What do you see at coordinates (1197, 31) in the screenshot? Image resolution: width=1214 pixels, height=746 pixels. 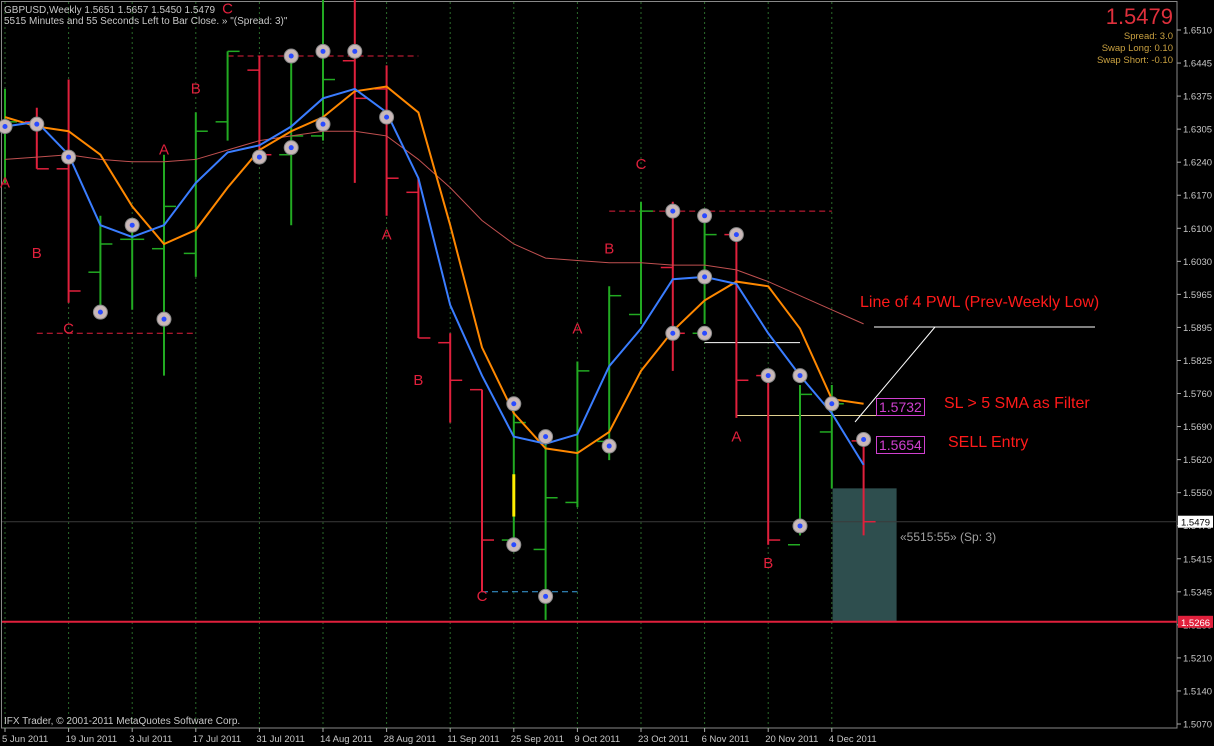 I see `price-axis-label: 1.6510` at bounding box center [1197, 31].